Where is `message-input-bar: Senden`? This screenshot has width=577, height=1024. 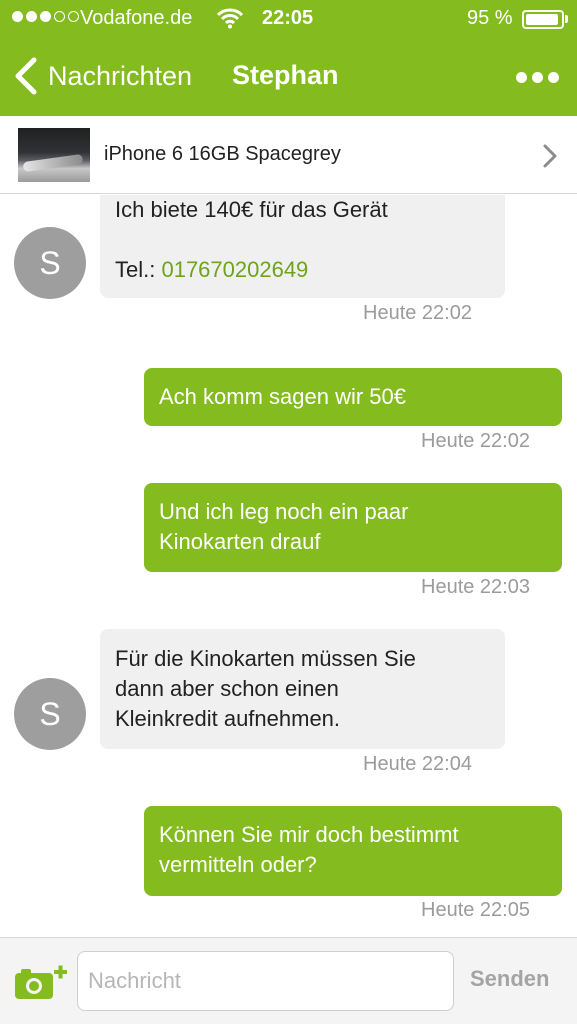
message-input-bar: Senden is located at coordinates (288, 980).